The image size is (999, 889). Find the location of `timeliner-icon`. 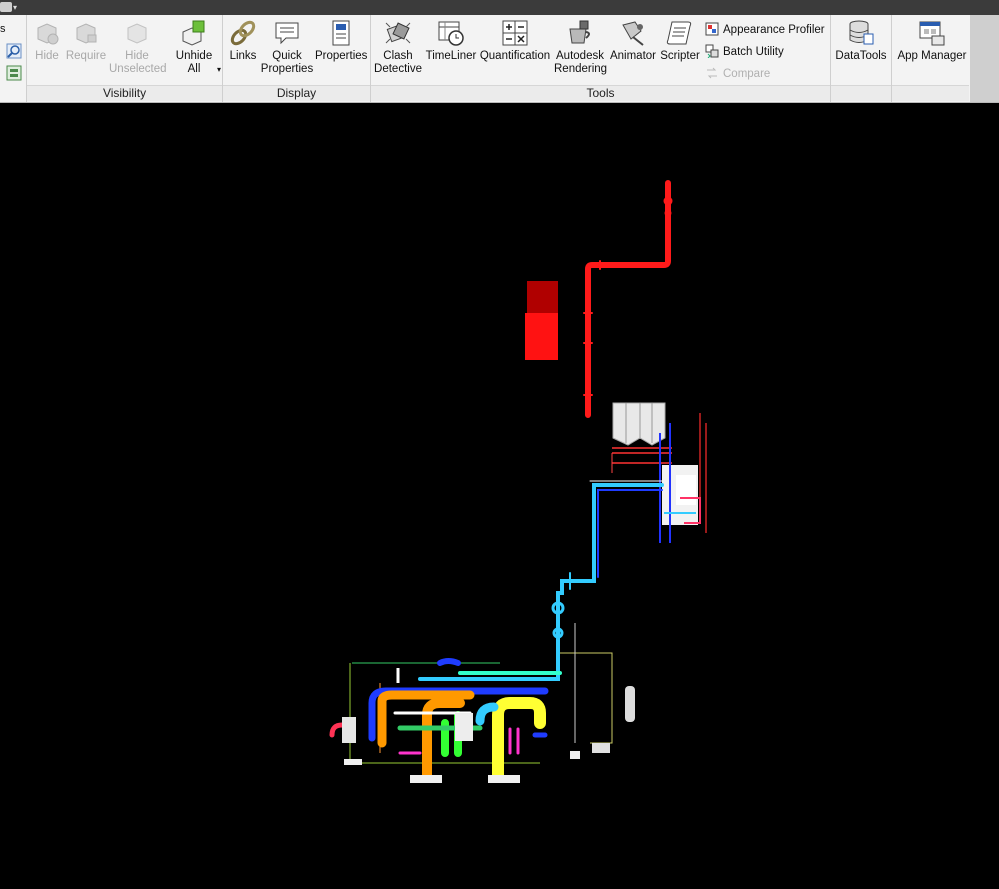

timeliner-icon is located at coordinates (451, 33).